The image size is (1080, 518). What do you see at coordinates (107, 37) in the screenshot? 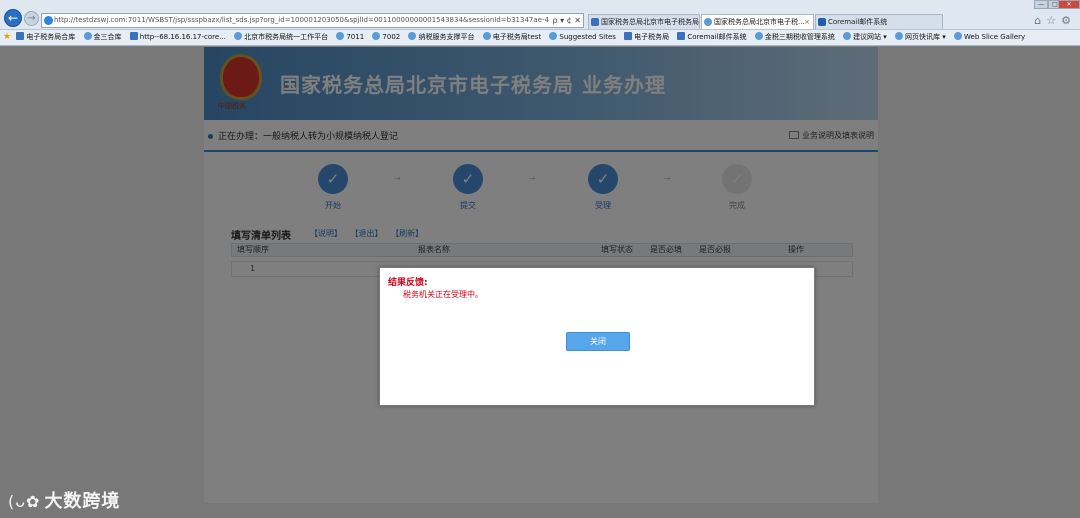
I see `favorite-label: 金三合库` at bounding box center [107, 37].